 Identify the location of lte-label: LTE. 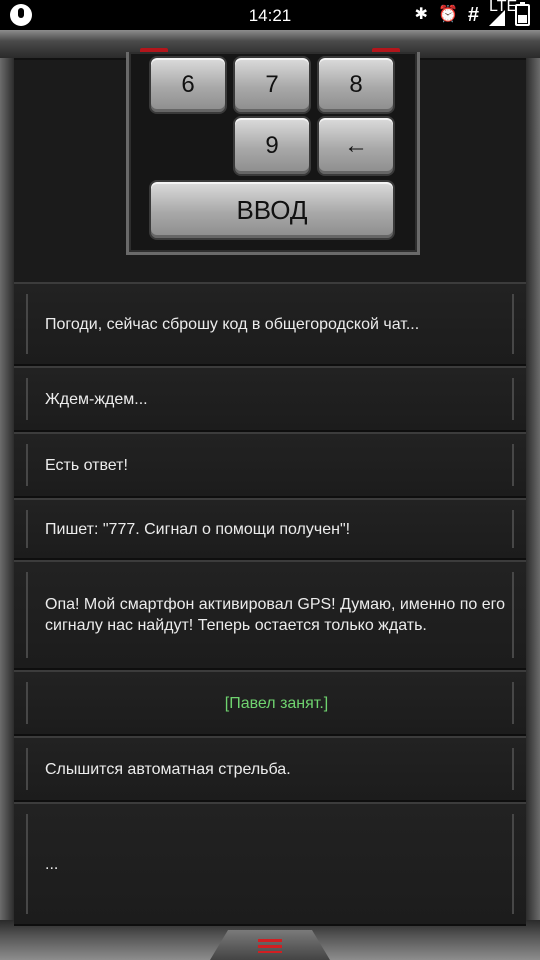
(503, 7).